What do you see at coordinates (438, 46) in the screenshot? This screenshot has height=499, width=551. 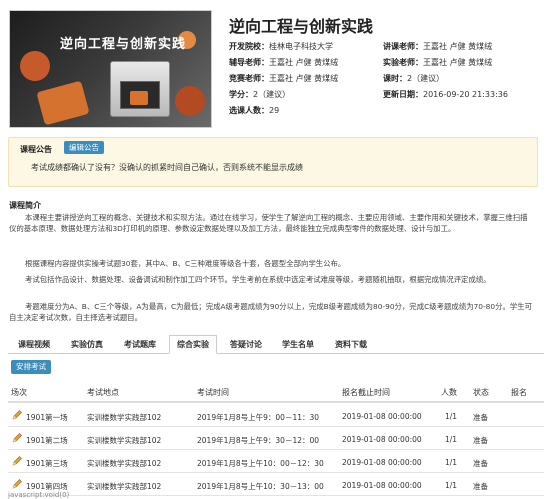 I see `lecturer-info: 讲课老师：王嘉社 卢健 黄煤绒` at bounding box center [438, 46].